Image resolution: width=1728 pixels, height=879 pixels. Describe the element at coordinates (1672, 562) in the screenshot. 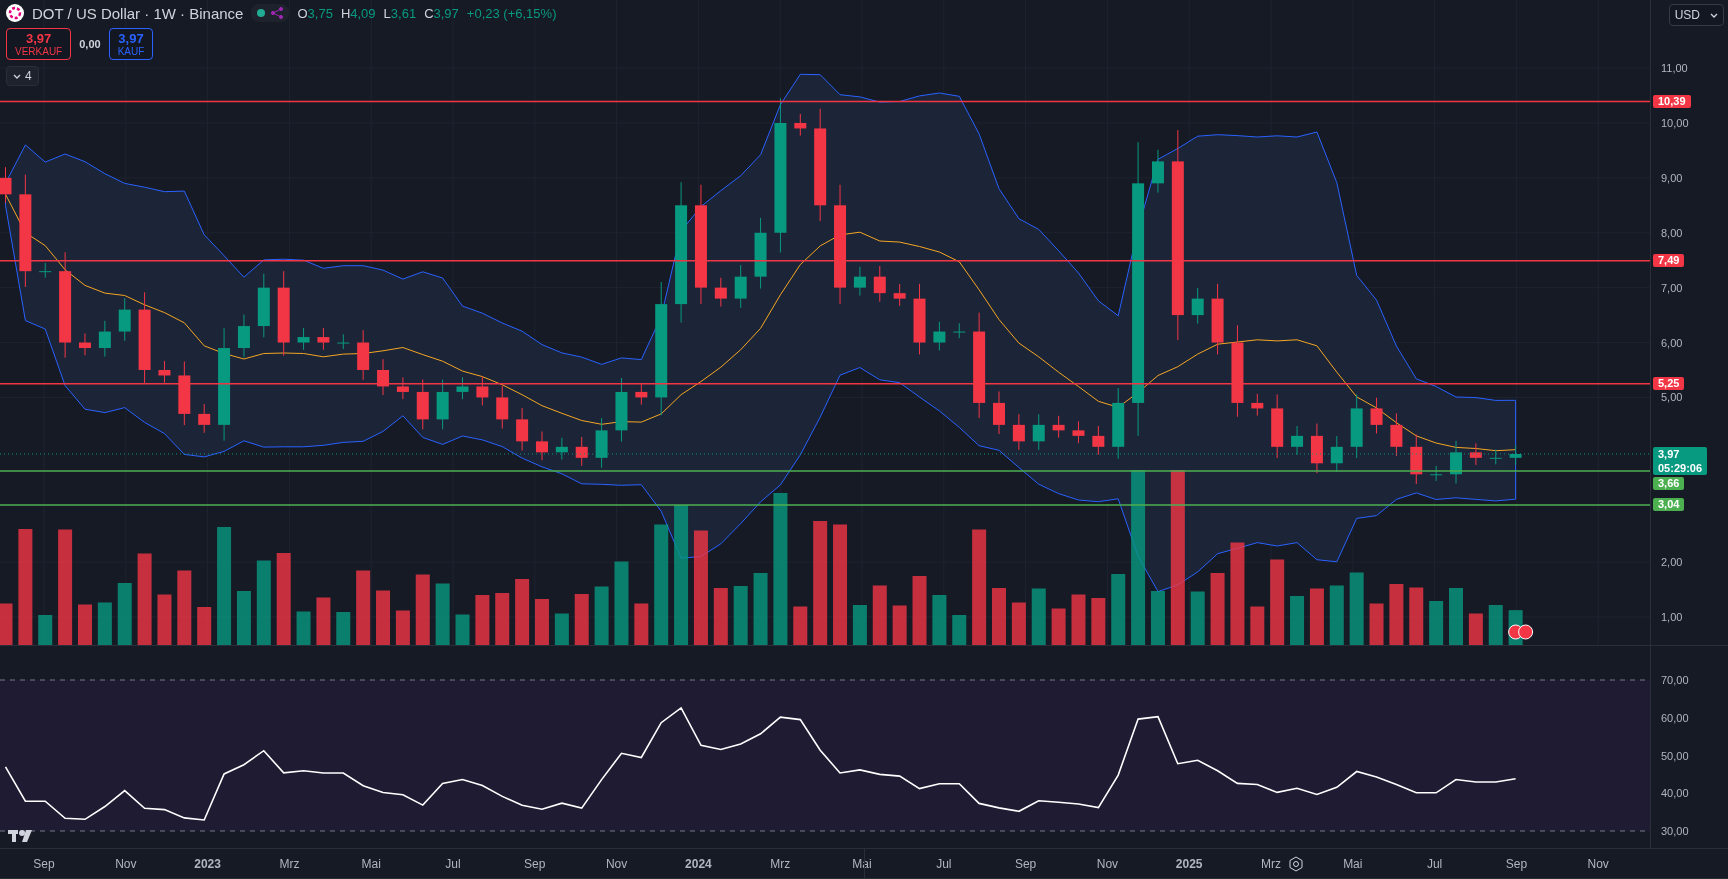

I see `price-axis-label: 2,00` at that location.